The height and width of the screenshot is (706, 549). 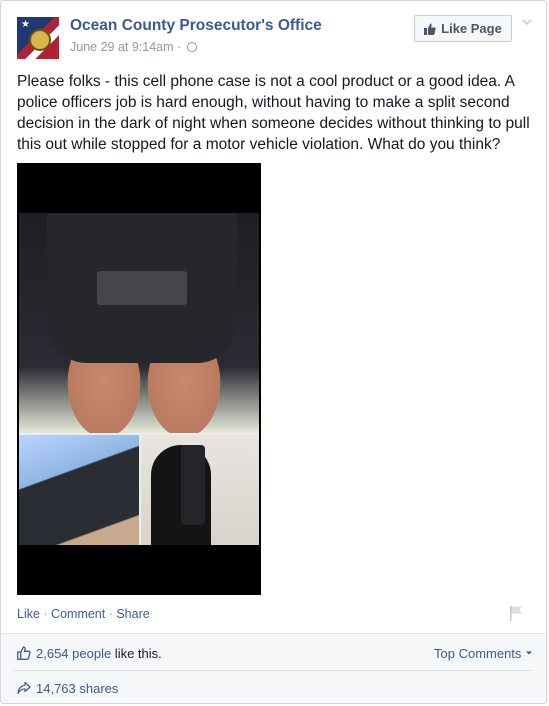 I want to click on shares-summary: 14,763 shares, so click(x=67, y=688).